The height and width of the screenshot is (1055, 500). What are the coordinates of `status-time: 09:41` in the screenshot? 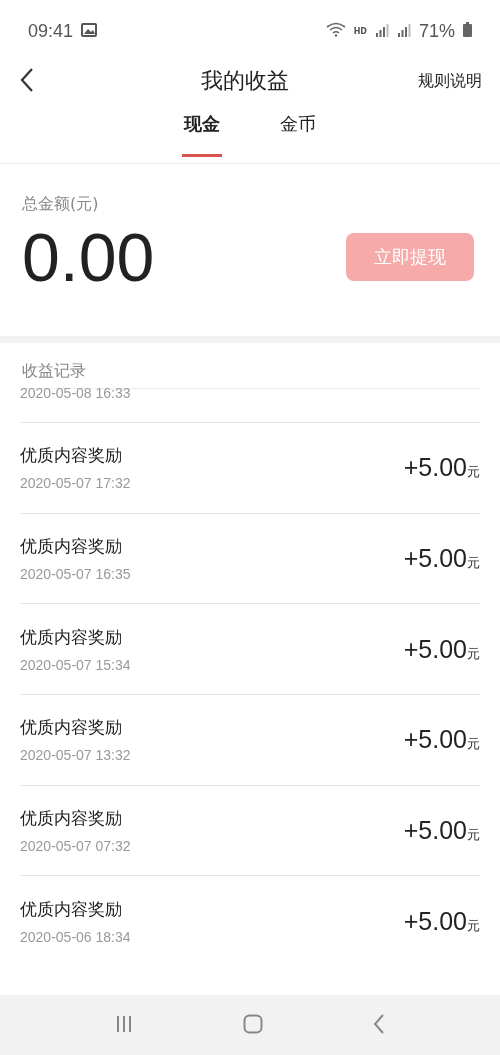 It's located at (51, 31).